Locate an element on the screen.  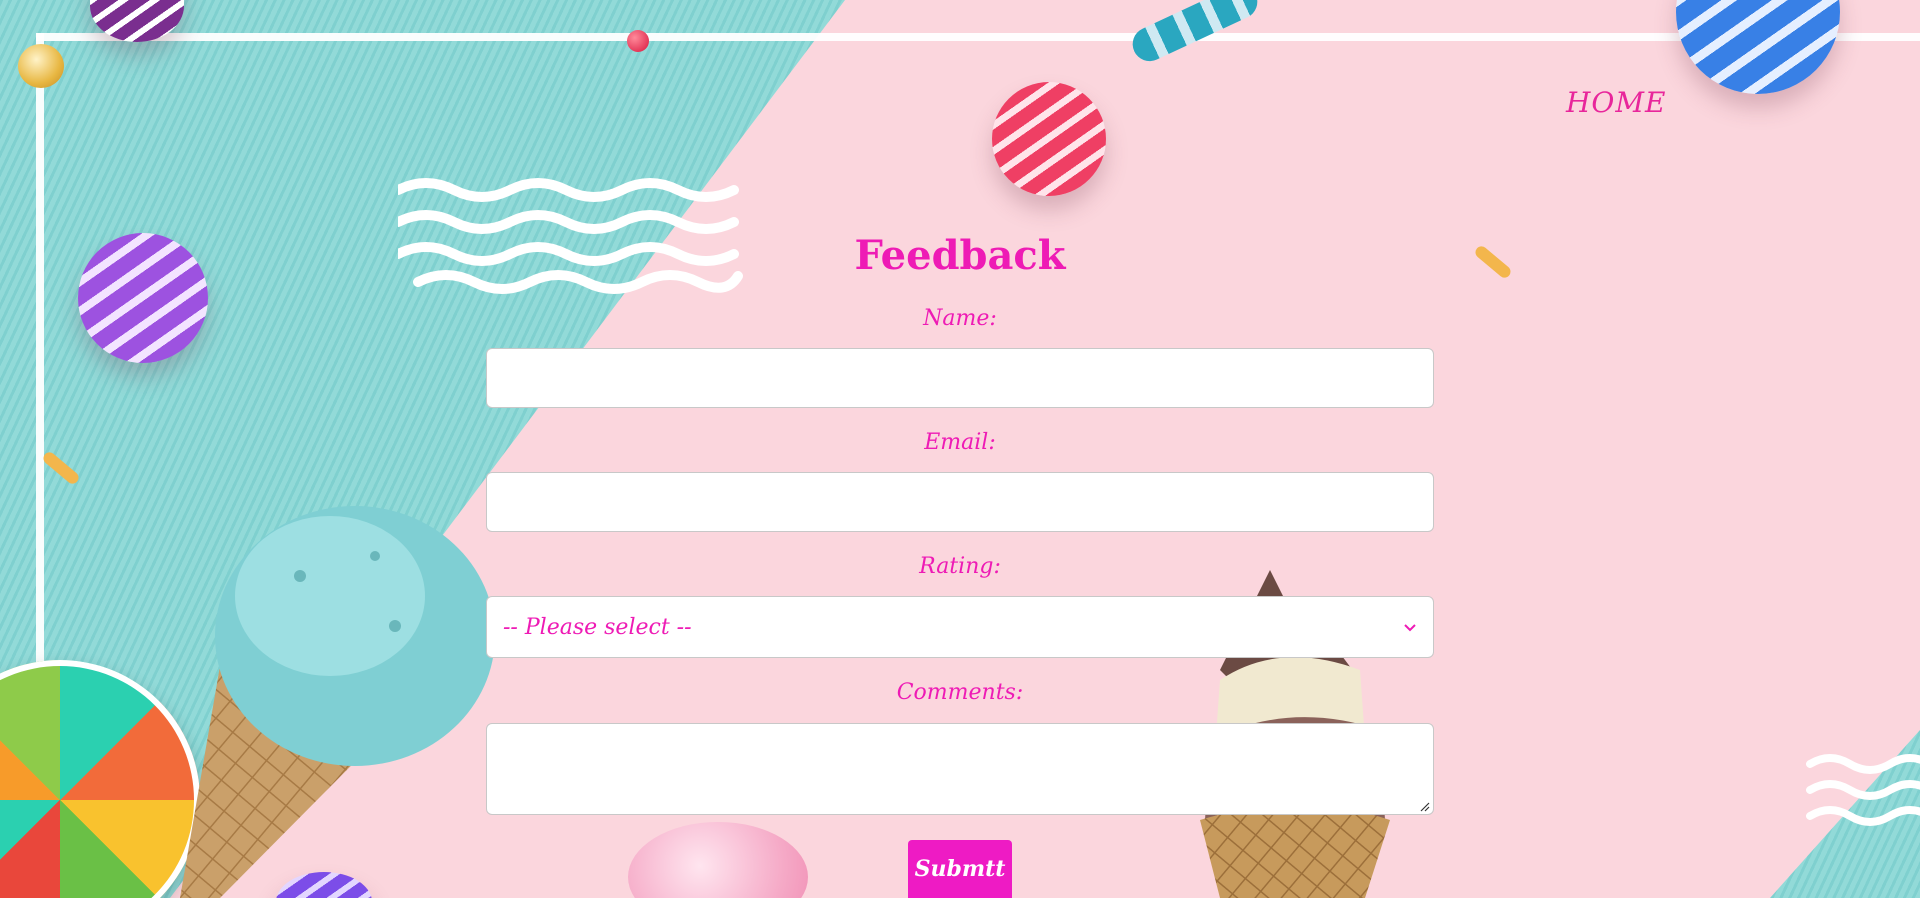
comments-label: Comments: is located at coordinates (960, 692).